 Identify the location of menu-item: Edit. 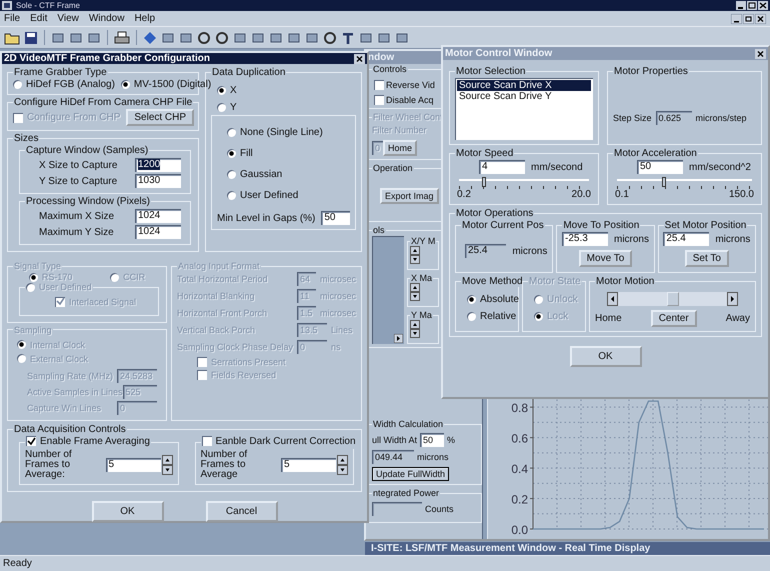
(39, 18).